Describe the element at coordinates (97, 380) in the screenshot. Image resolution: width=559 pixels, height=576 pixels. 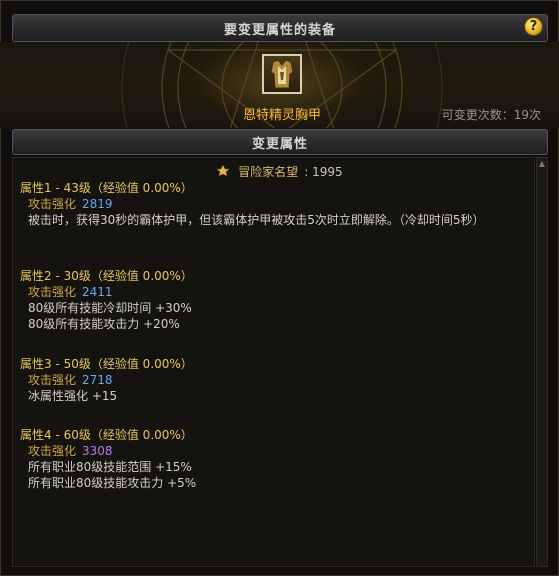
I see `attack-boost-value: 2718` at that location.